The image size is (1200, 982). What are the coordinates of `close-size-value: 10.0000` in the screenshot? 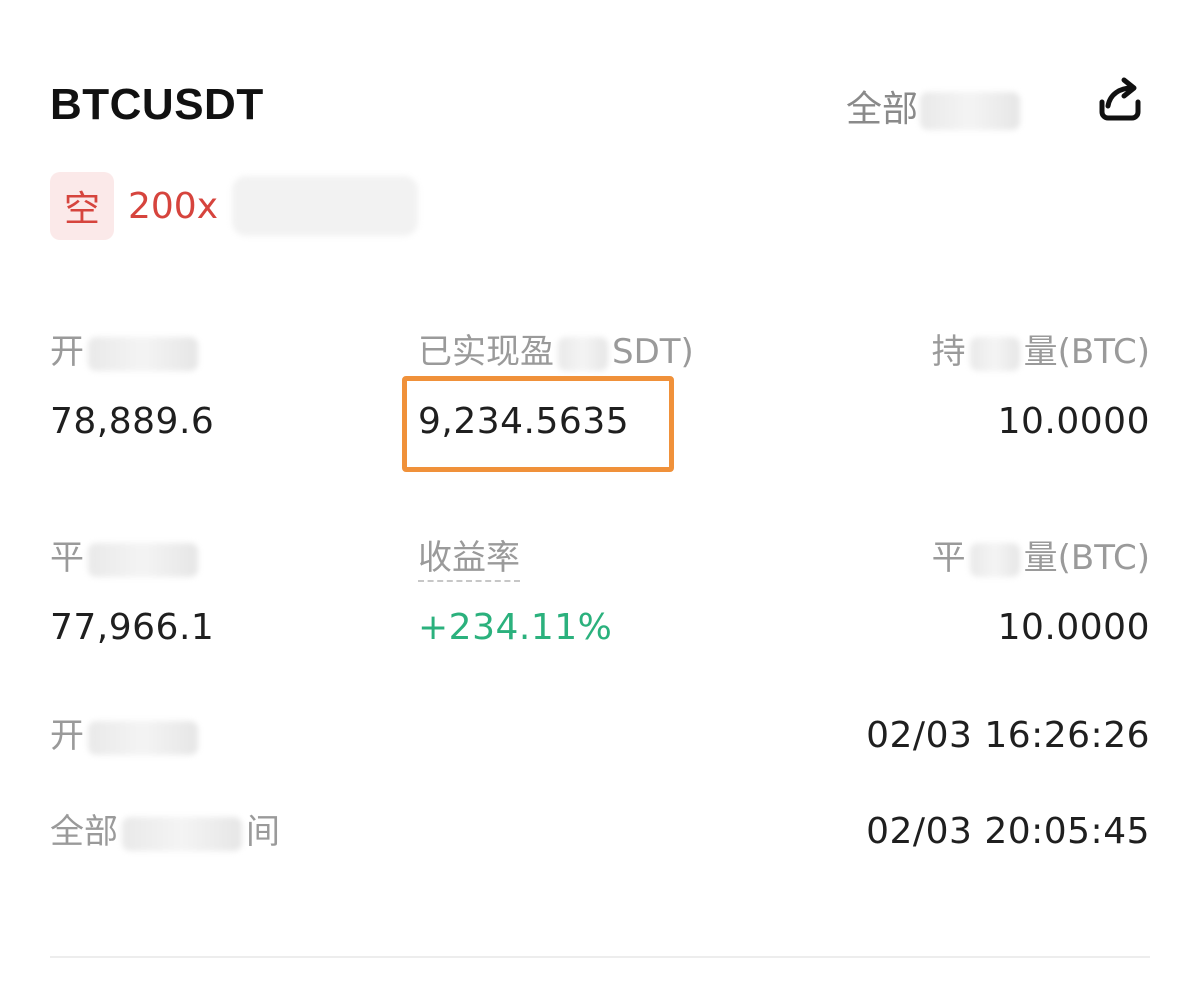 It's located at (1073, 627).